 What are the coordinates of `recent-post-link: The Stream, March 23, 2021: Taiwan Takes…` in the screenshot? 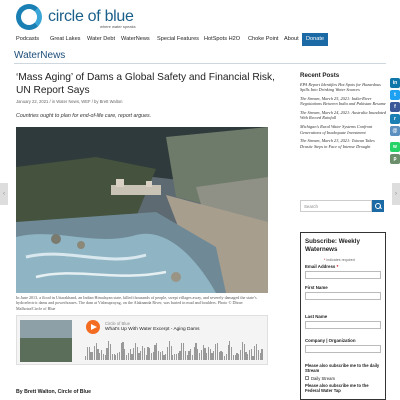 It's located at (343, 143).